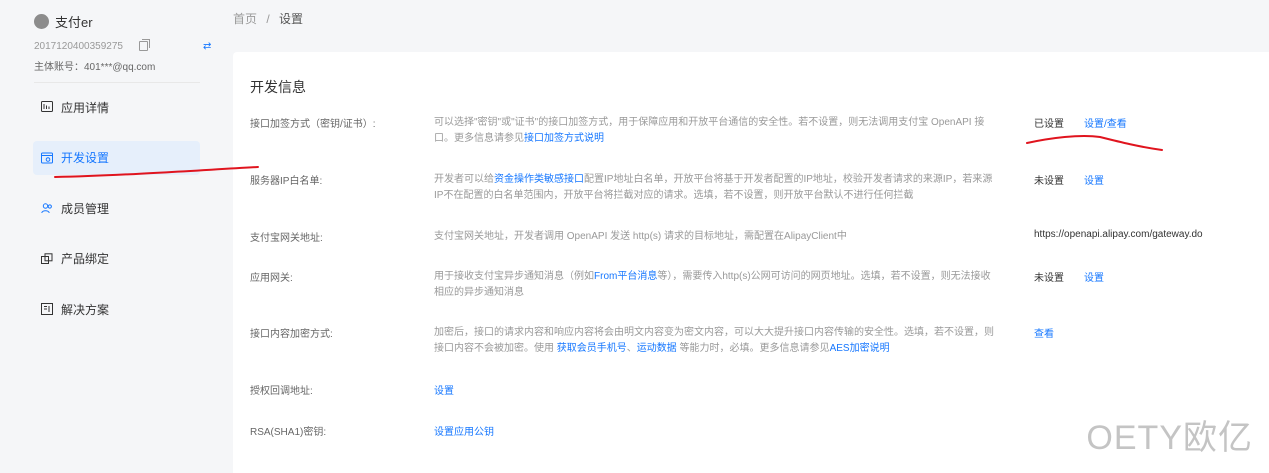 The image size is (1269, 473). Describe the element at coordinates (271, 278) in the screenshot. I see `row-label: 应用网关:` at that location.